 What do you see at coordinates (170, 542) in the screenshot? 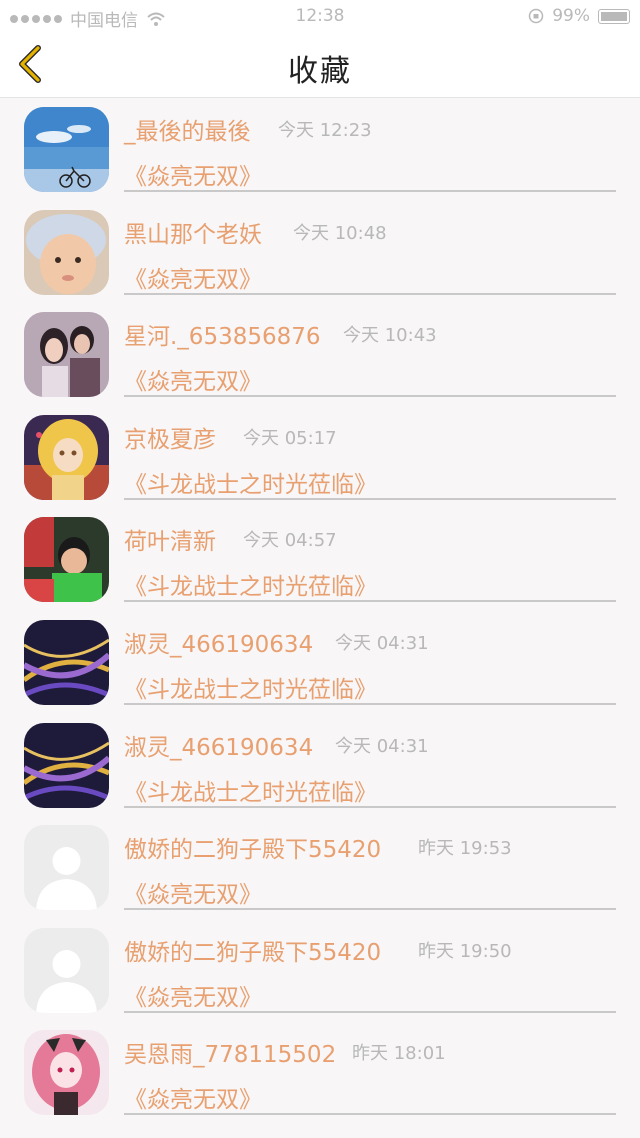
I see `user-name: 荷叶清新` at bounding box center [170, 542].